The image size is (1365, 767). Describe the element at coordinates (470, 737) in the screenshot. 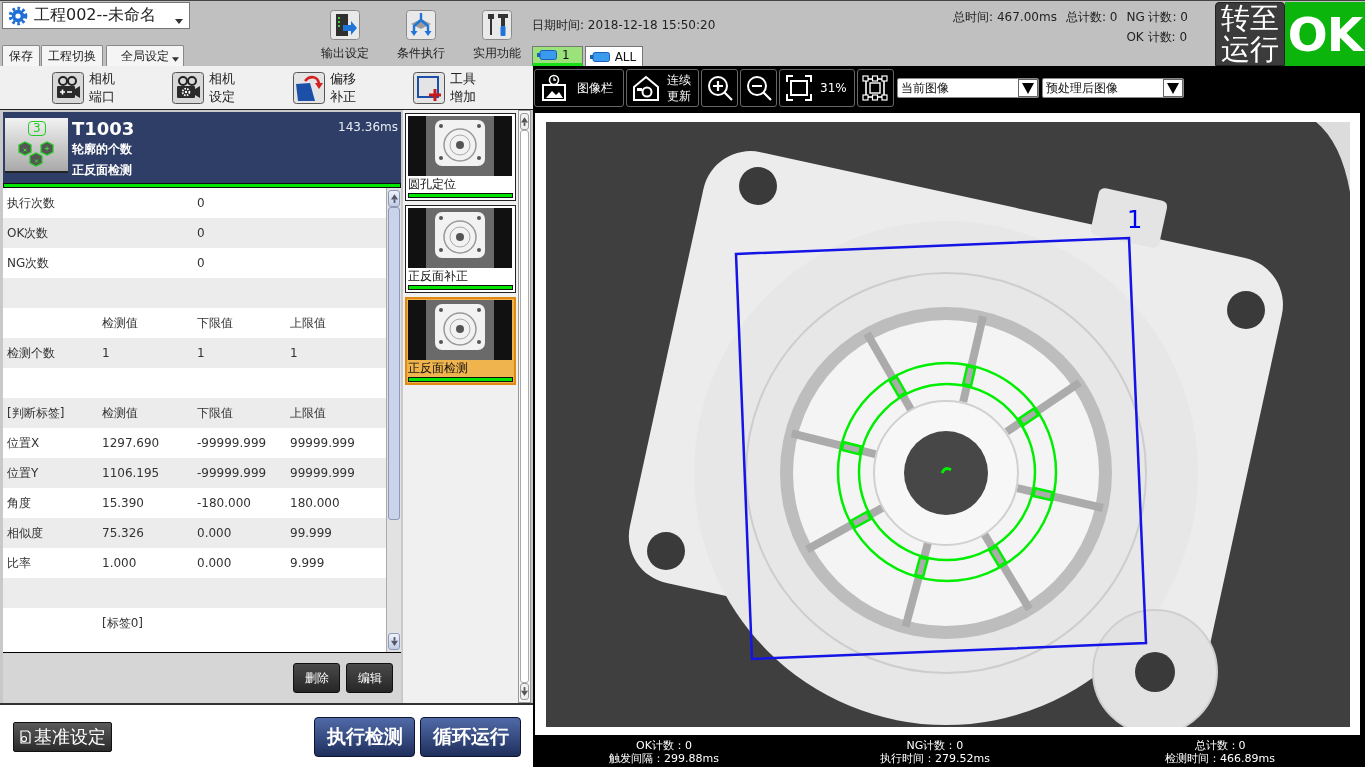

I see `action-button: 循环运行` at that location.